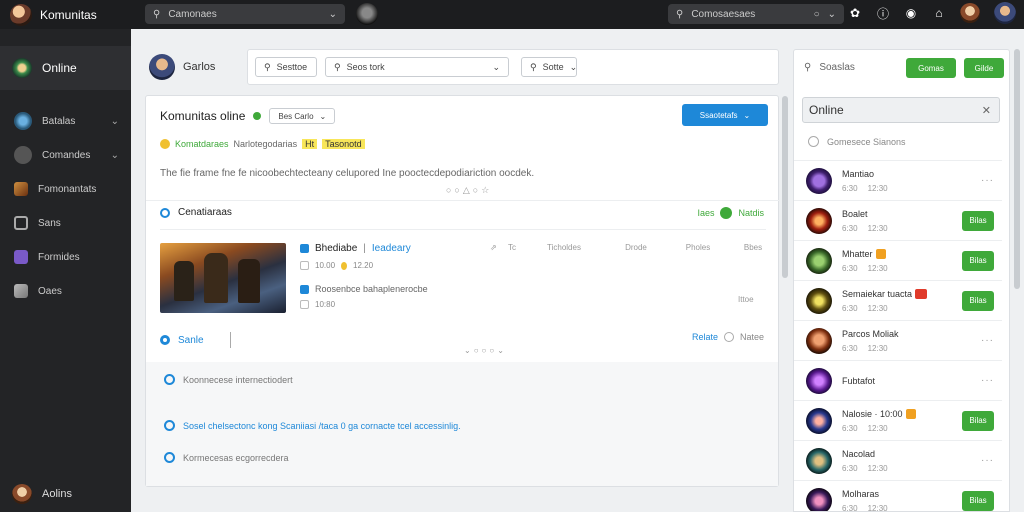 The width and height of the screenshot is (1024, 512). What do you see at coordinates (865, 260) in the screenshot?
I see `friend-text: Mhatter 6:30 12:30` at bounding box center [865, 260].